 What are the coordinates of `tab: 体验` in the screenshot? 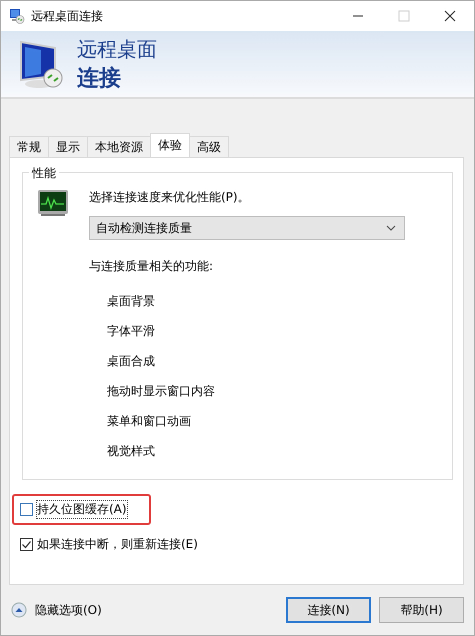 It's located at (170, 145).